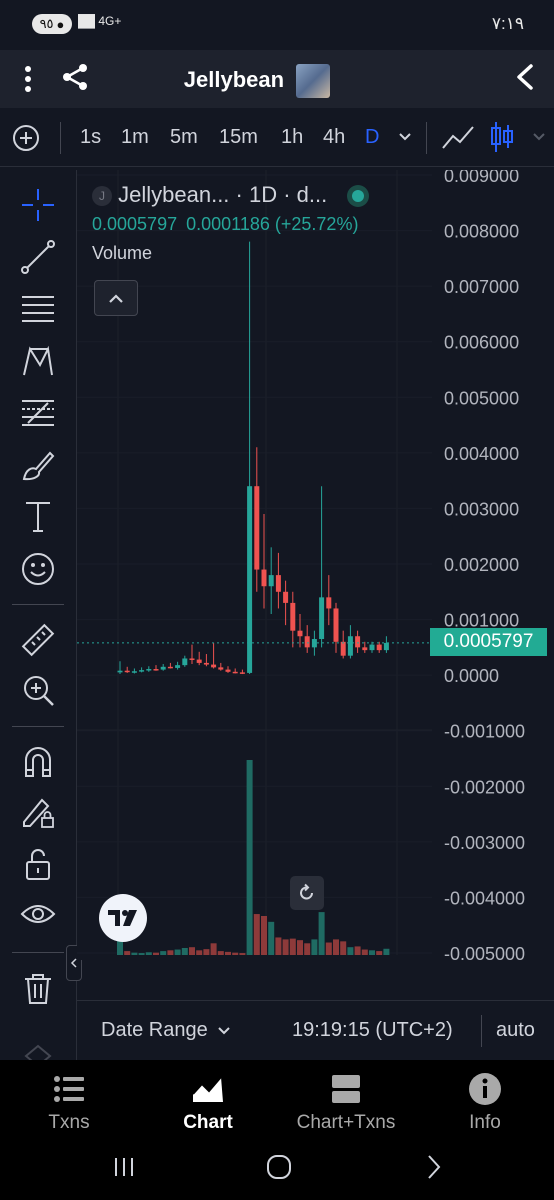 This screenshot has width=554, height=1200. Describe the element at coordinates (90, 137) in the screenshot. I see `timeframe-1s: 1s` at that location.